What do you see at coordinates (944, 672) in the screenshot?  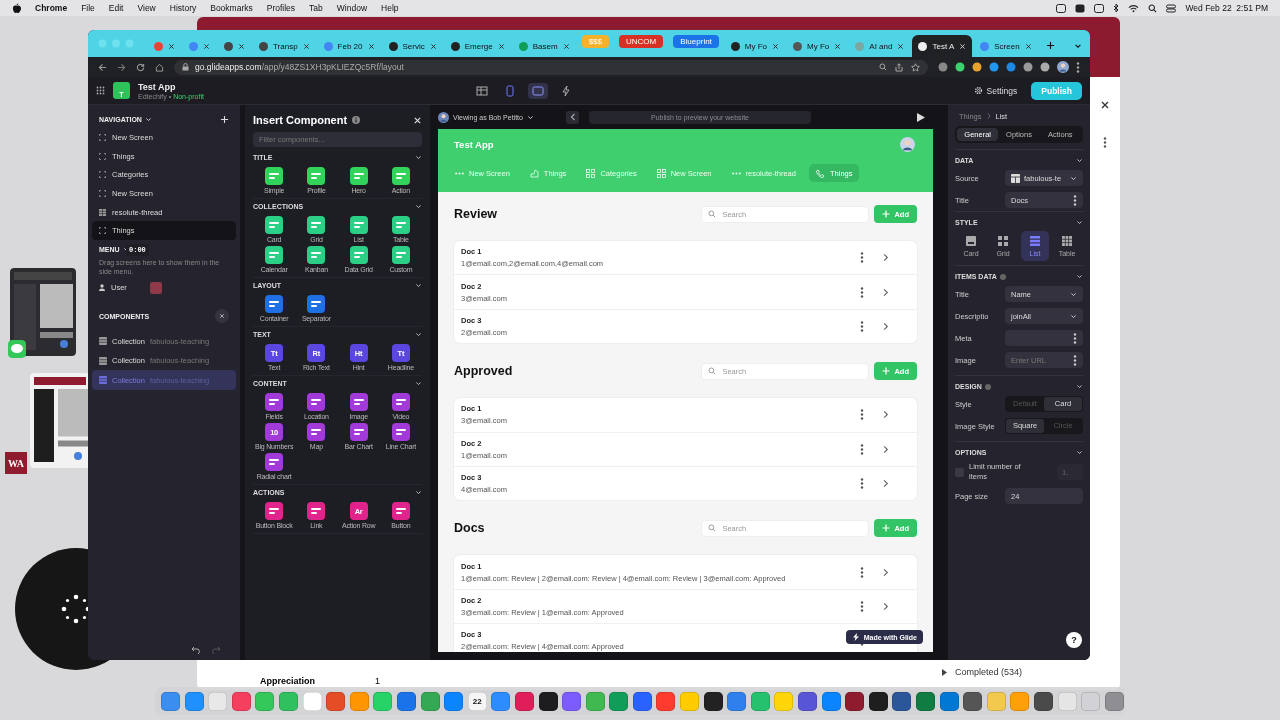 I see `caret-right-icon` at bounding box center [944, 672].